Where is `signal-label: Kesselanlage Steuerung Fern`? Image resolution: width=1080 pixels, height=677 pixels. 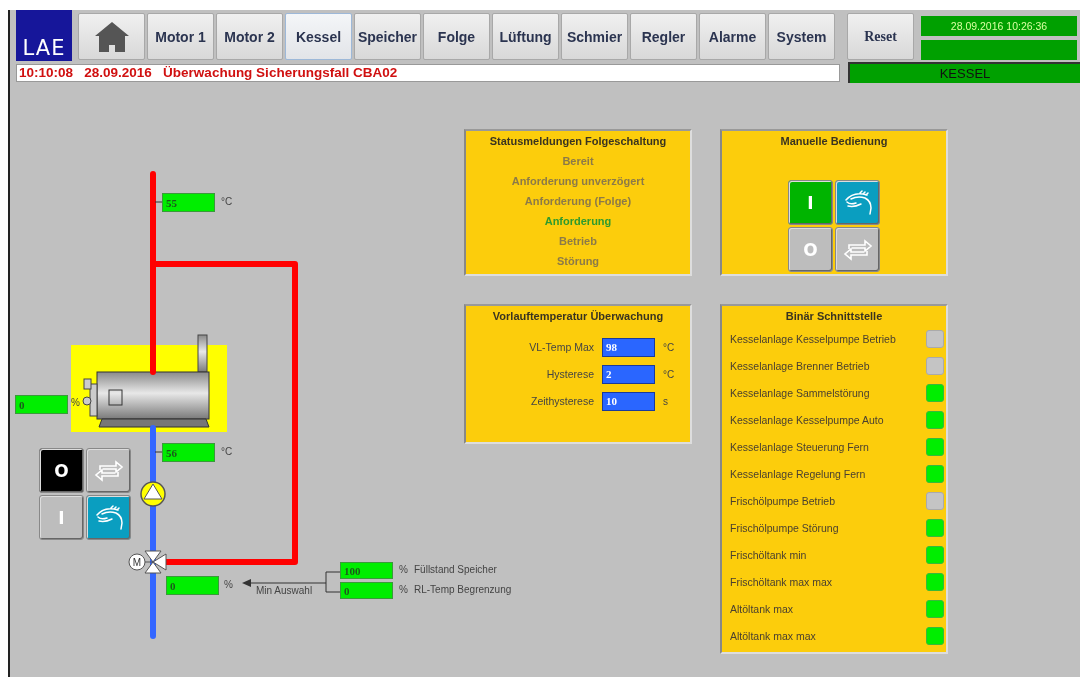 signal-label: Kesselanlage Steuerung Fern is located at coordinates (799, 447).